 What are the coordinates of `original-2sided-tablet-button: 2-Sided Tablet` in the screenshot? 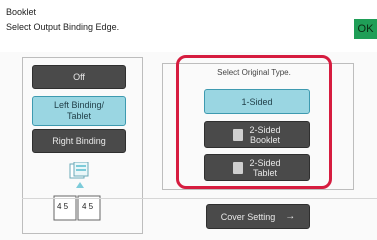 It's located at (257, 167).